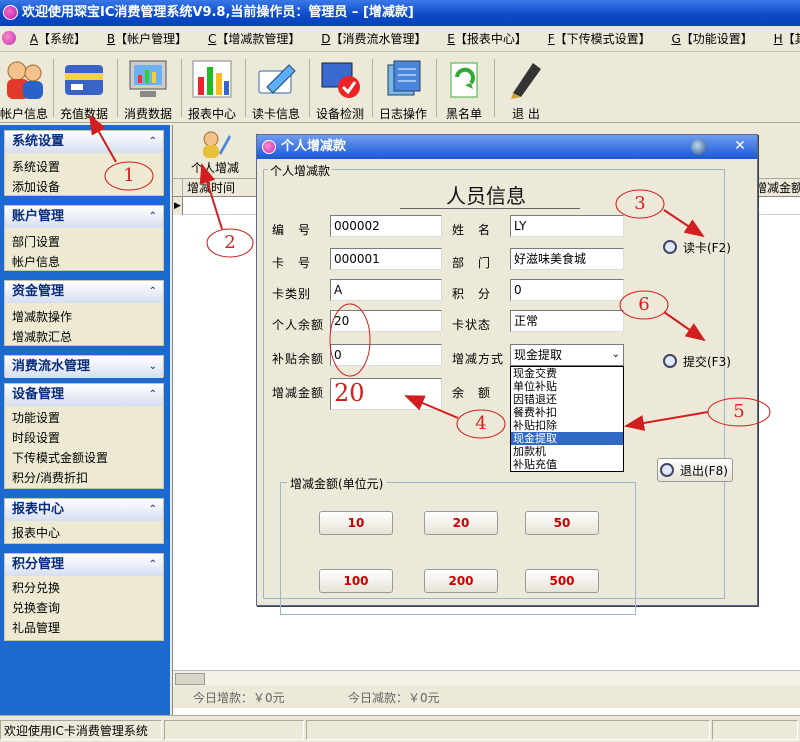 This screenshot has height=742, width=800. I want to click on method-option: 补贴扣除, so click(567, 425).